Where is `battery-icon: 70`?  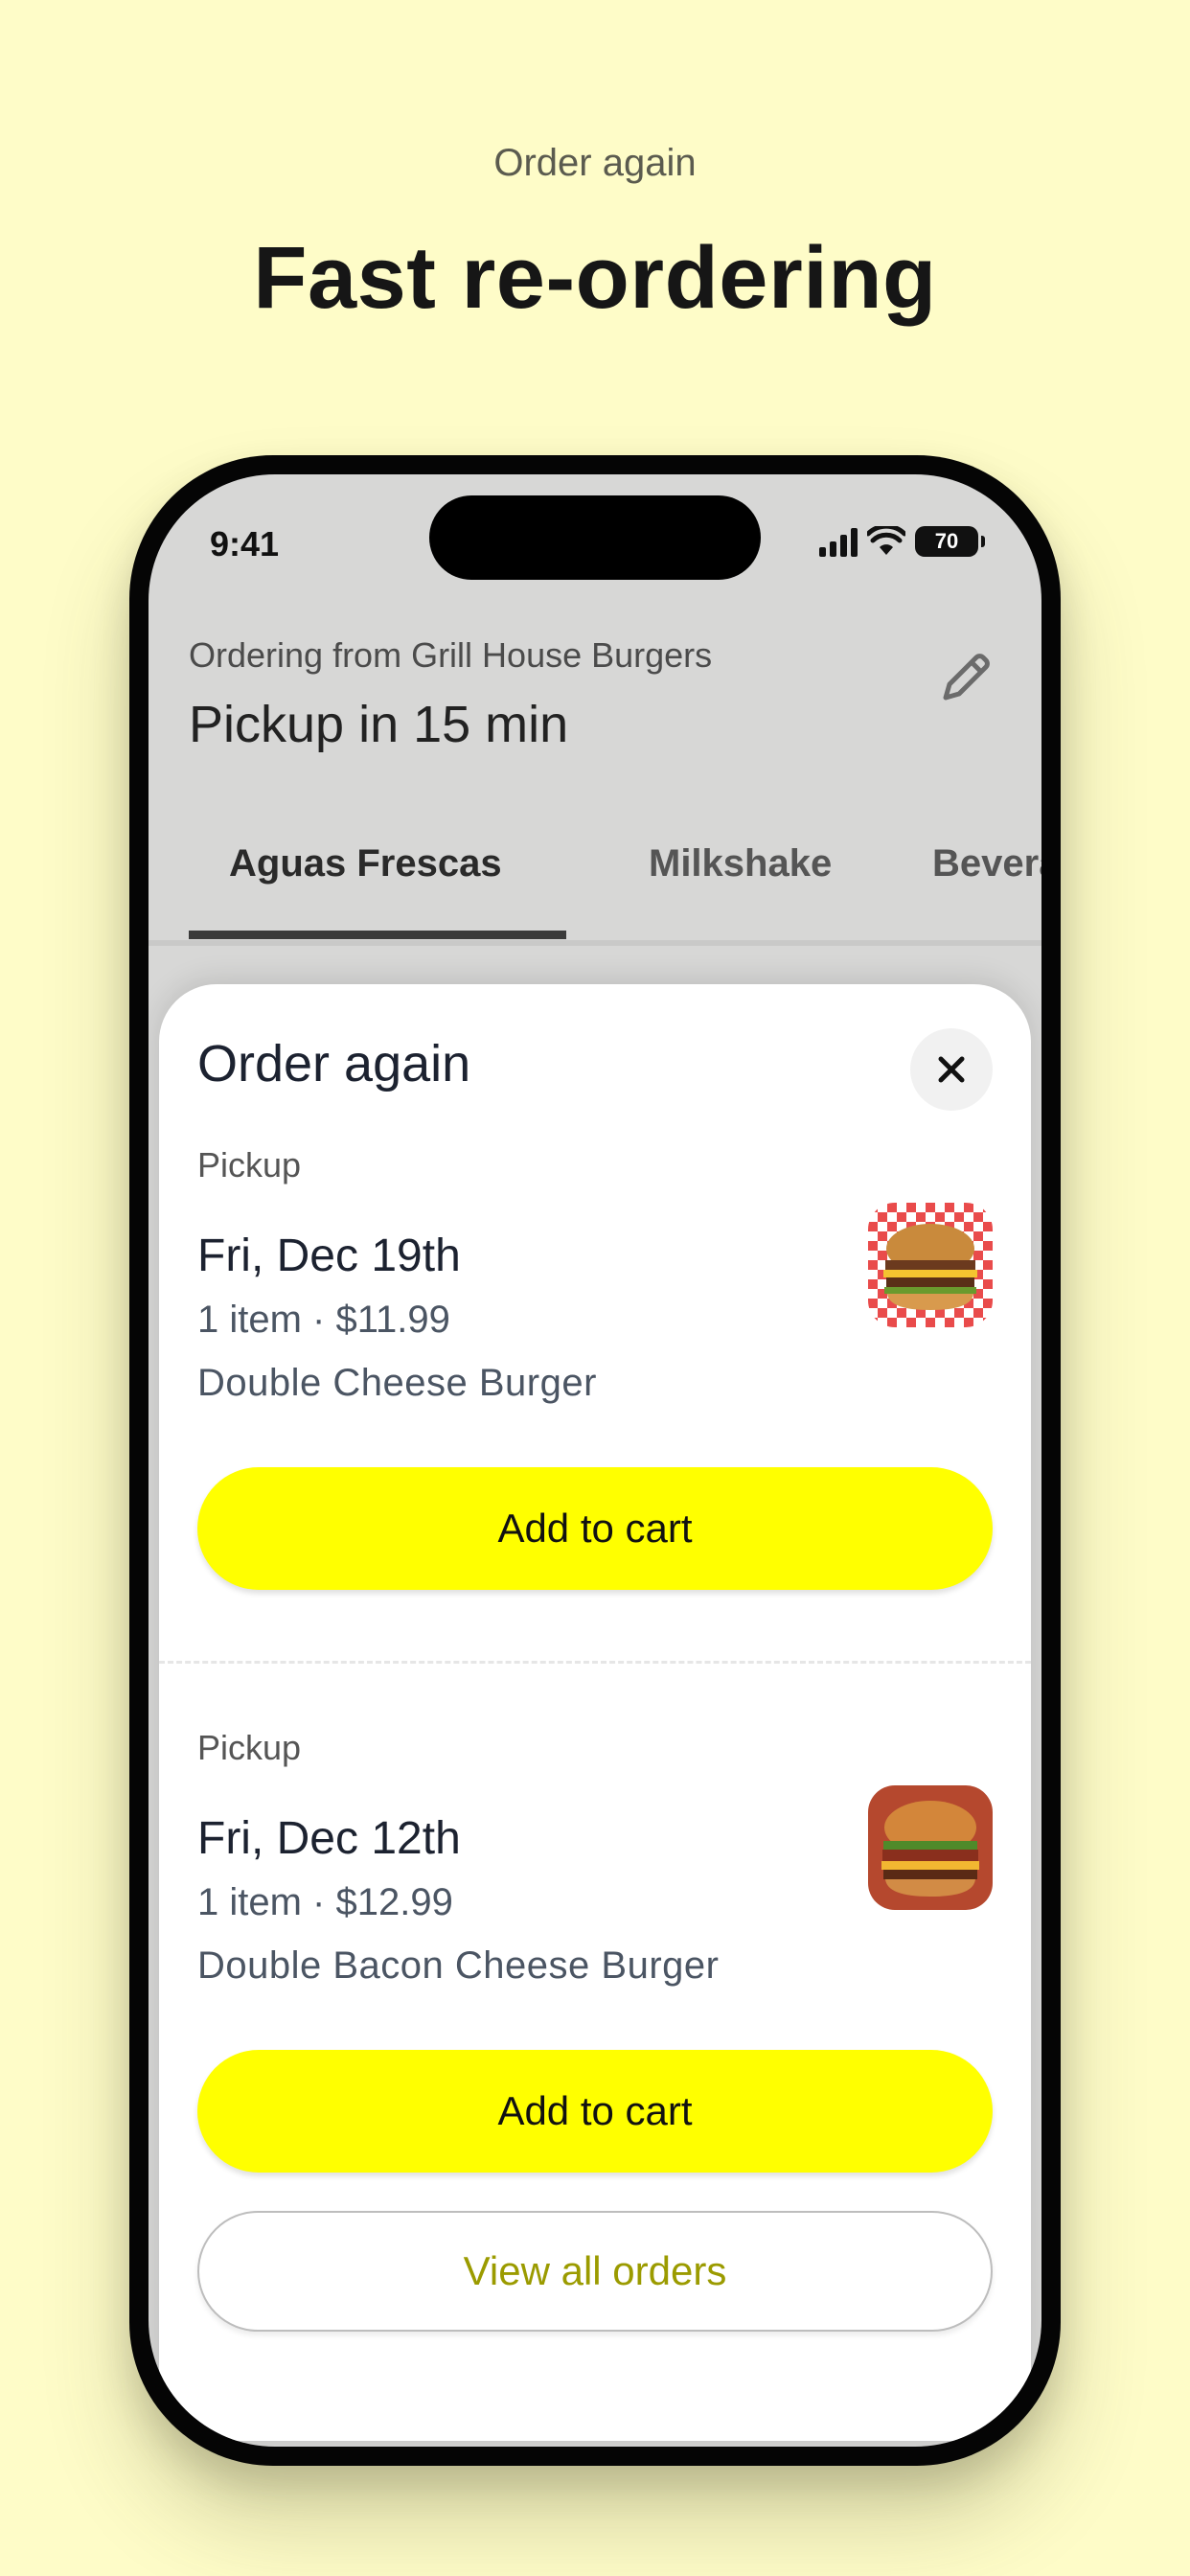
battery-icon: 70 is located at coordinates (950, 541).